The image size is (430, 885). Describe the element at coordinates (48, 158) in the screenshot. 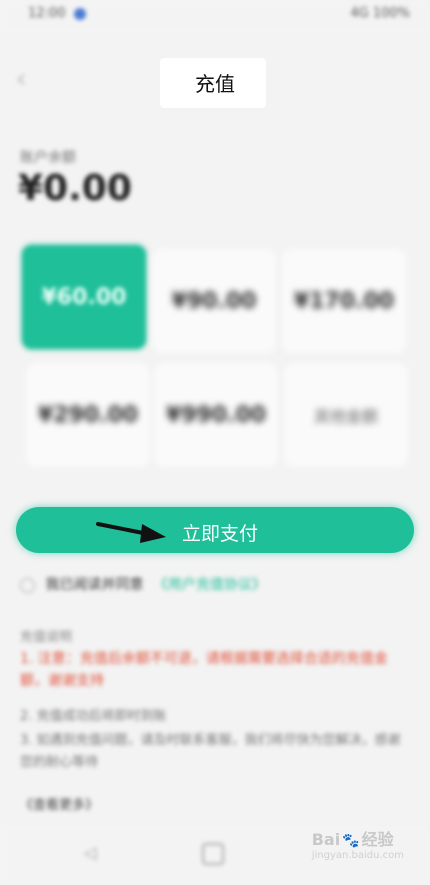

I see `balance-label: 账户余额` at that location.